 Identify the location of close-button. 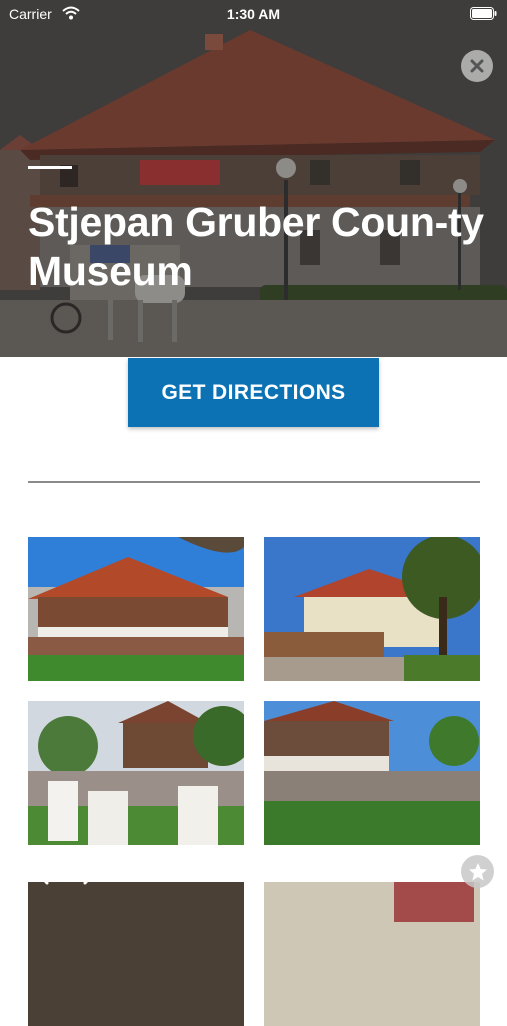
(477, 66).